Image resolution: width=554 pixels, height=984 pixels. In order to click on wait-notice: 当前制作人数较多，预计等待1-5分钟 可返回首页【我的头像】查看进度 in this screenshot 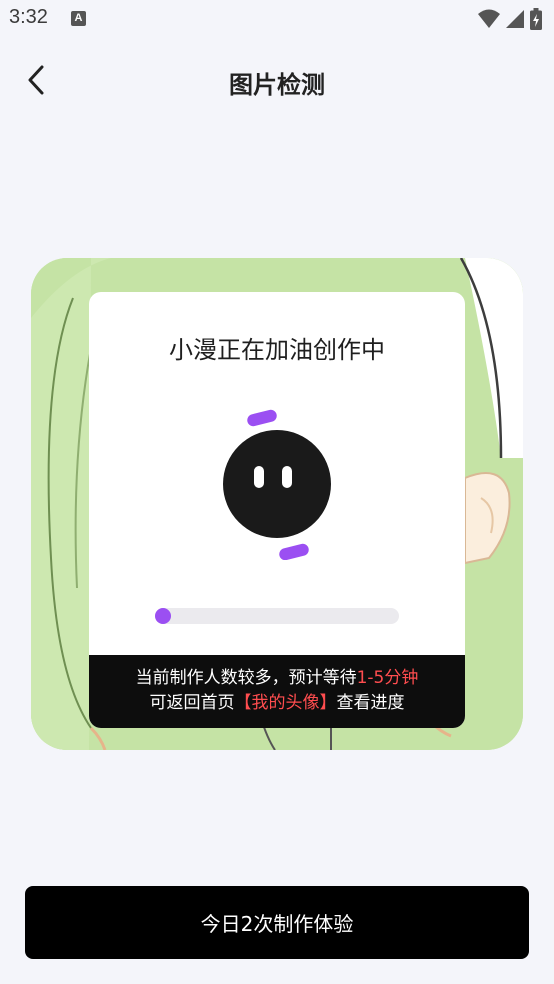, I will do `click(277, 691)`.